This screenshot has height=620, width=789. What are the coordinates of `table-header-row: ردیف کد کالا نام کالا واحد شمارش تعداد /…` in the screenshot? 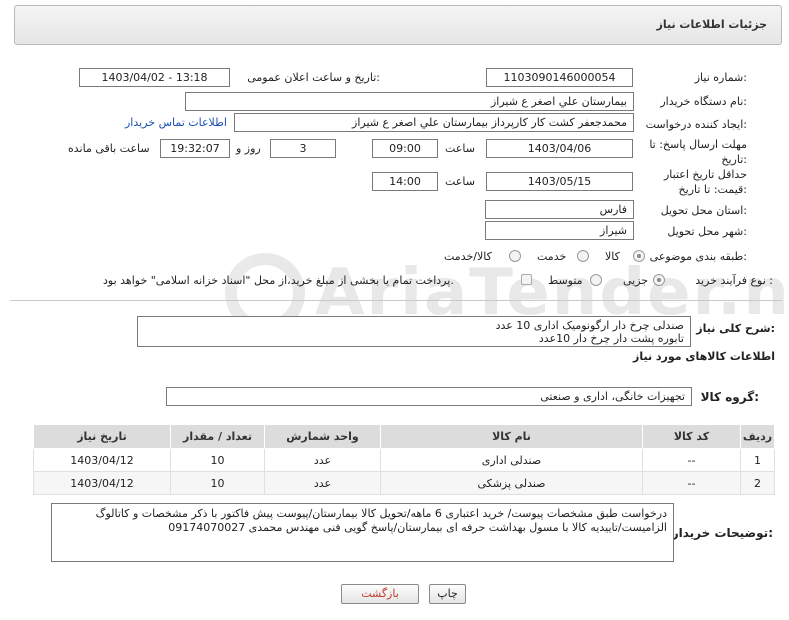 It's located at (404, 436).